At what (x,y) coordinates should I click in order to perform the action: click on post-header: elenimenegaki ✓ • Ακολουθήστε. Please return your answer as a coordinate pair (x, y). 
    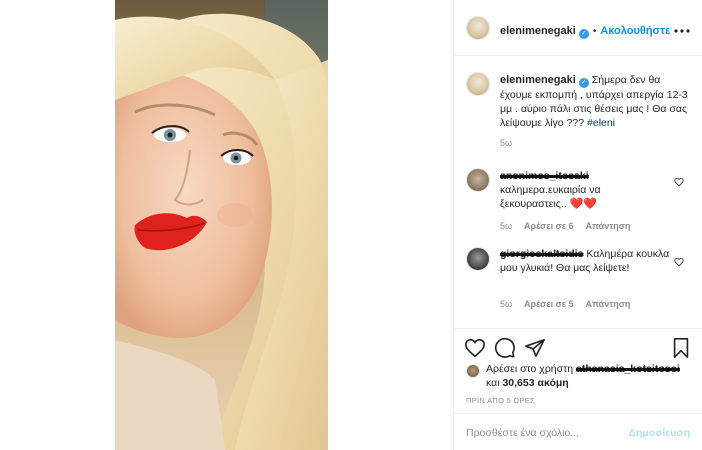
    Looking at the image, I should click on (578, 28).